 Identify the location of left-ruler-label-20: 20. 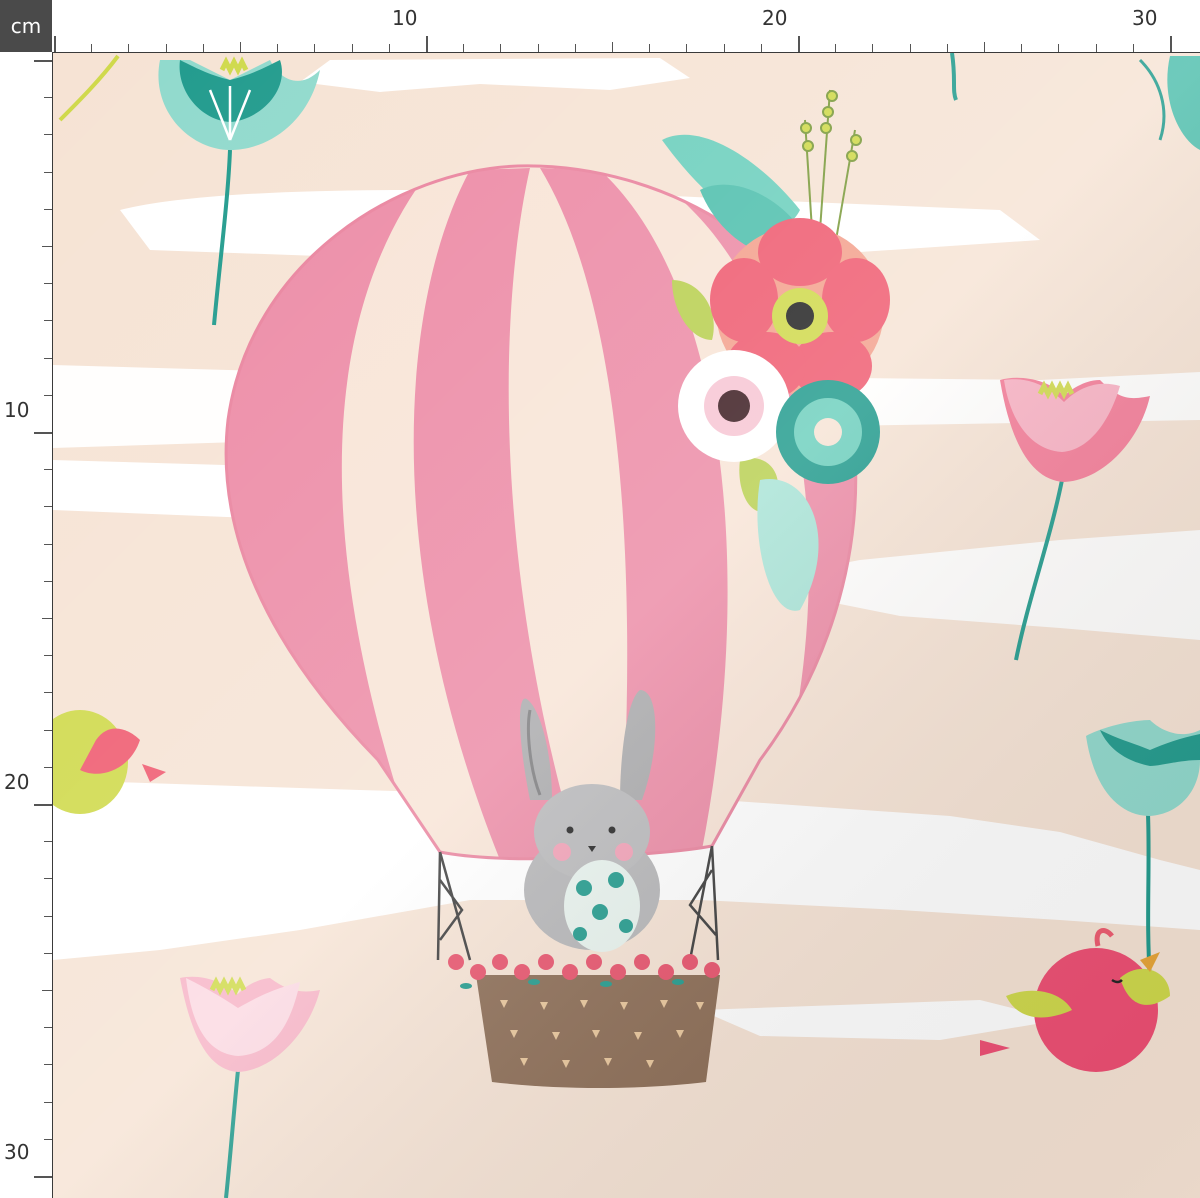
(17, 782).